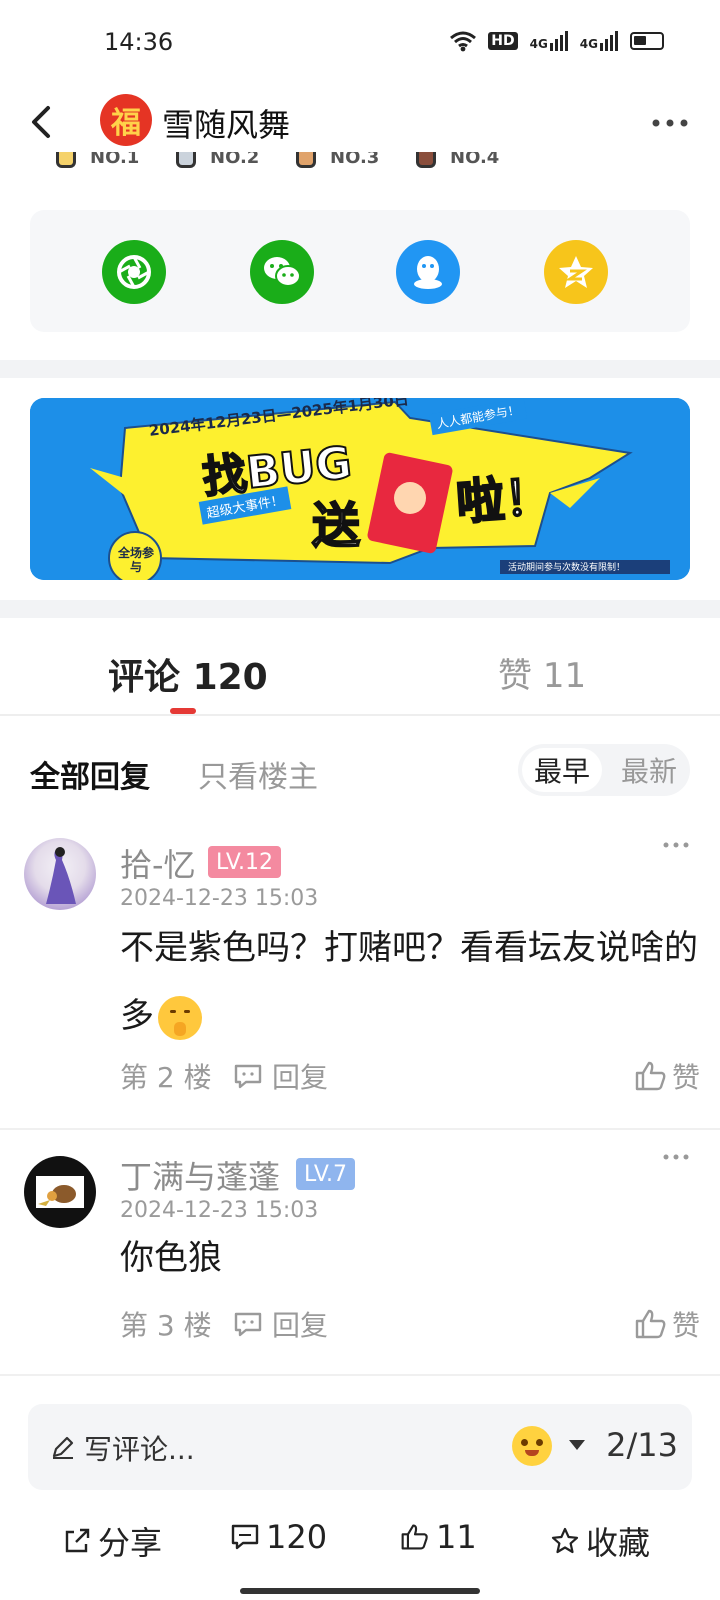  Describe the element at coordinates (360, 1375) in the screenshot. I see `bottom-divider` at that location.